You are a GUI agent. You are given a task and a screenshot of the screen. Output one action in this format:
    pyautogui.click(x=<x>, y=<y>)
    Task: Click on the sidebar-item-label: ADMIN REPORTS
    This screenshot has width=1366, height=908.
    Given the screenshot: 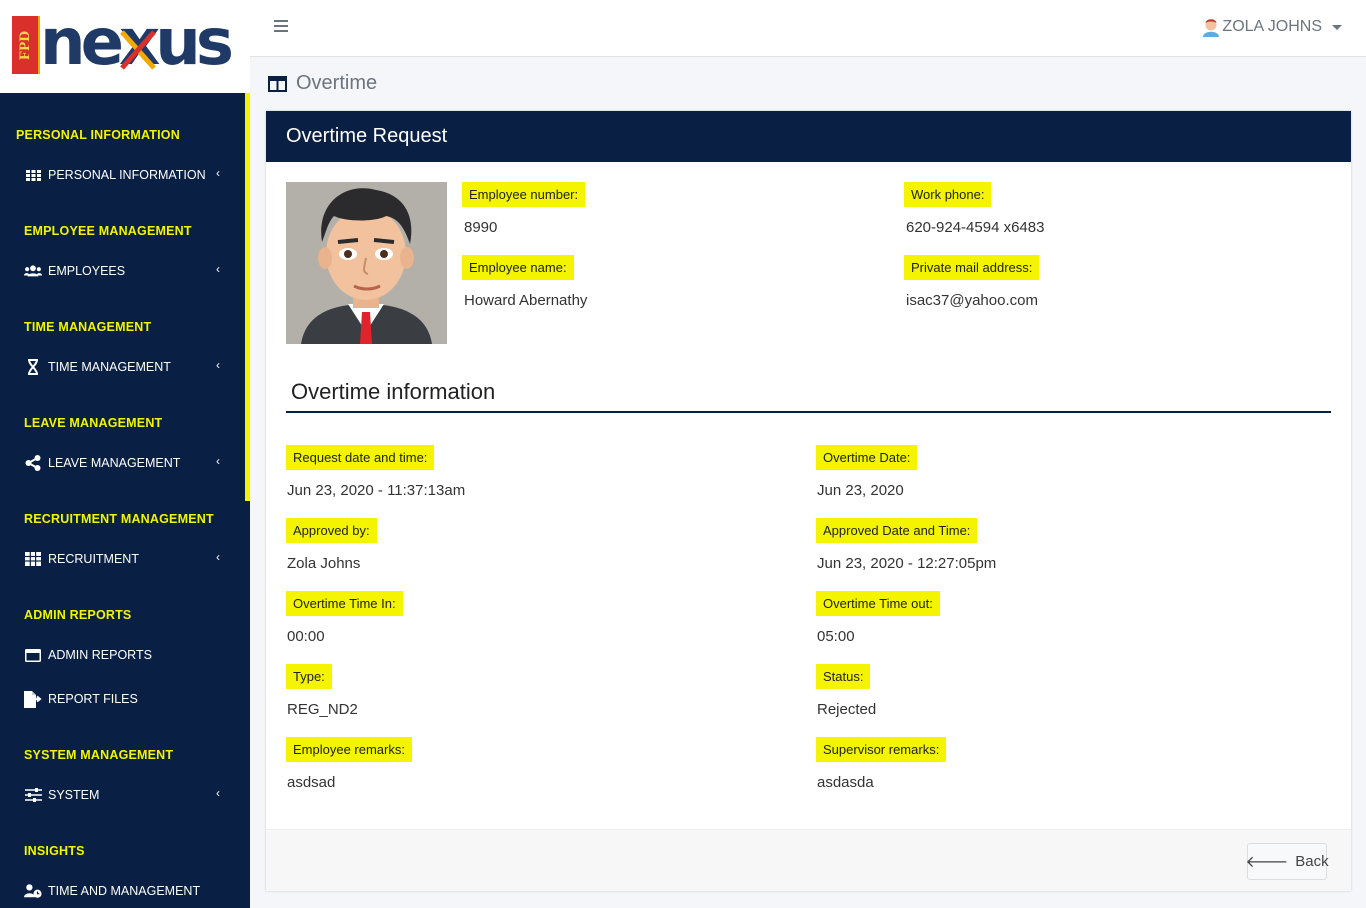 What is the action you would take?
    pyautogui.click(x=100, y=655)
    